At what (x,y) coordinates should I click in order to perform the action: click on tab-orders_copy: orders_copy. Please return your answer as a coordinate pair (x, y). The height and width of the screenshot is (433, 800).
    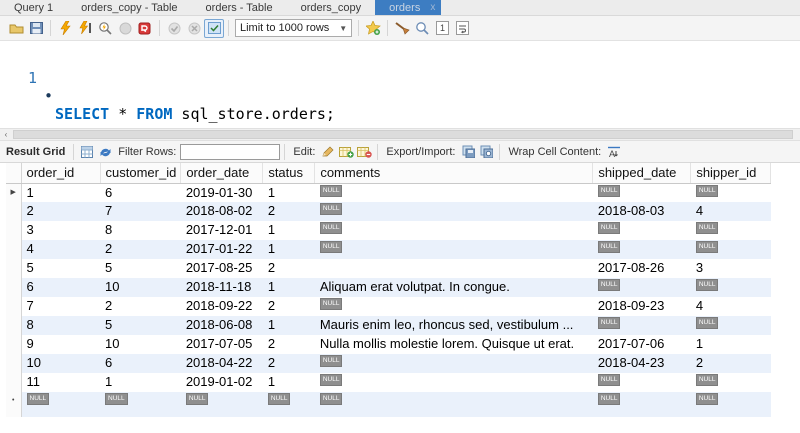
    Looking at the image, I should click on (331, 7).